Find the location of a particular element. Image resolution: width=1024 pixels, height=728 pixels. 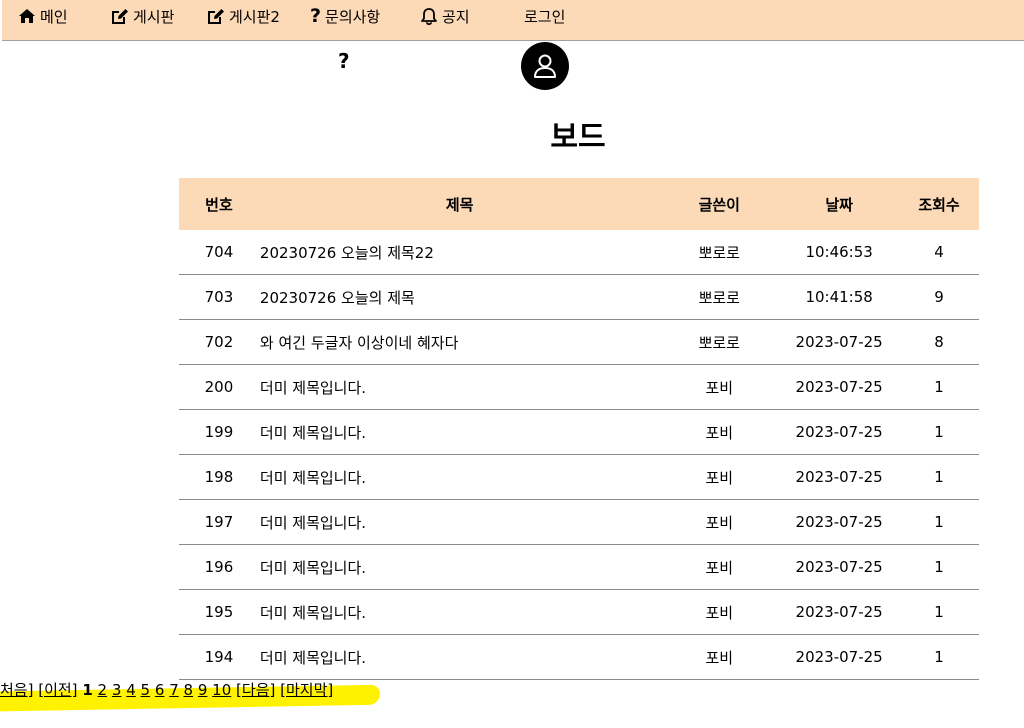

cell-date: 10:41:58 is located at coordinates (839, 297).